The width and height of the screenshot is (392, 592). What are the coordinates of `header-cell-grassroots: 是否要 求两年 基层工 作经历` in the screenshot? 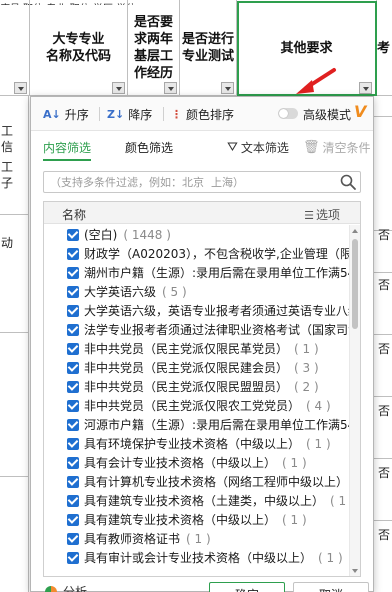 It's located at (154, 48).